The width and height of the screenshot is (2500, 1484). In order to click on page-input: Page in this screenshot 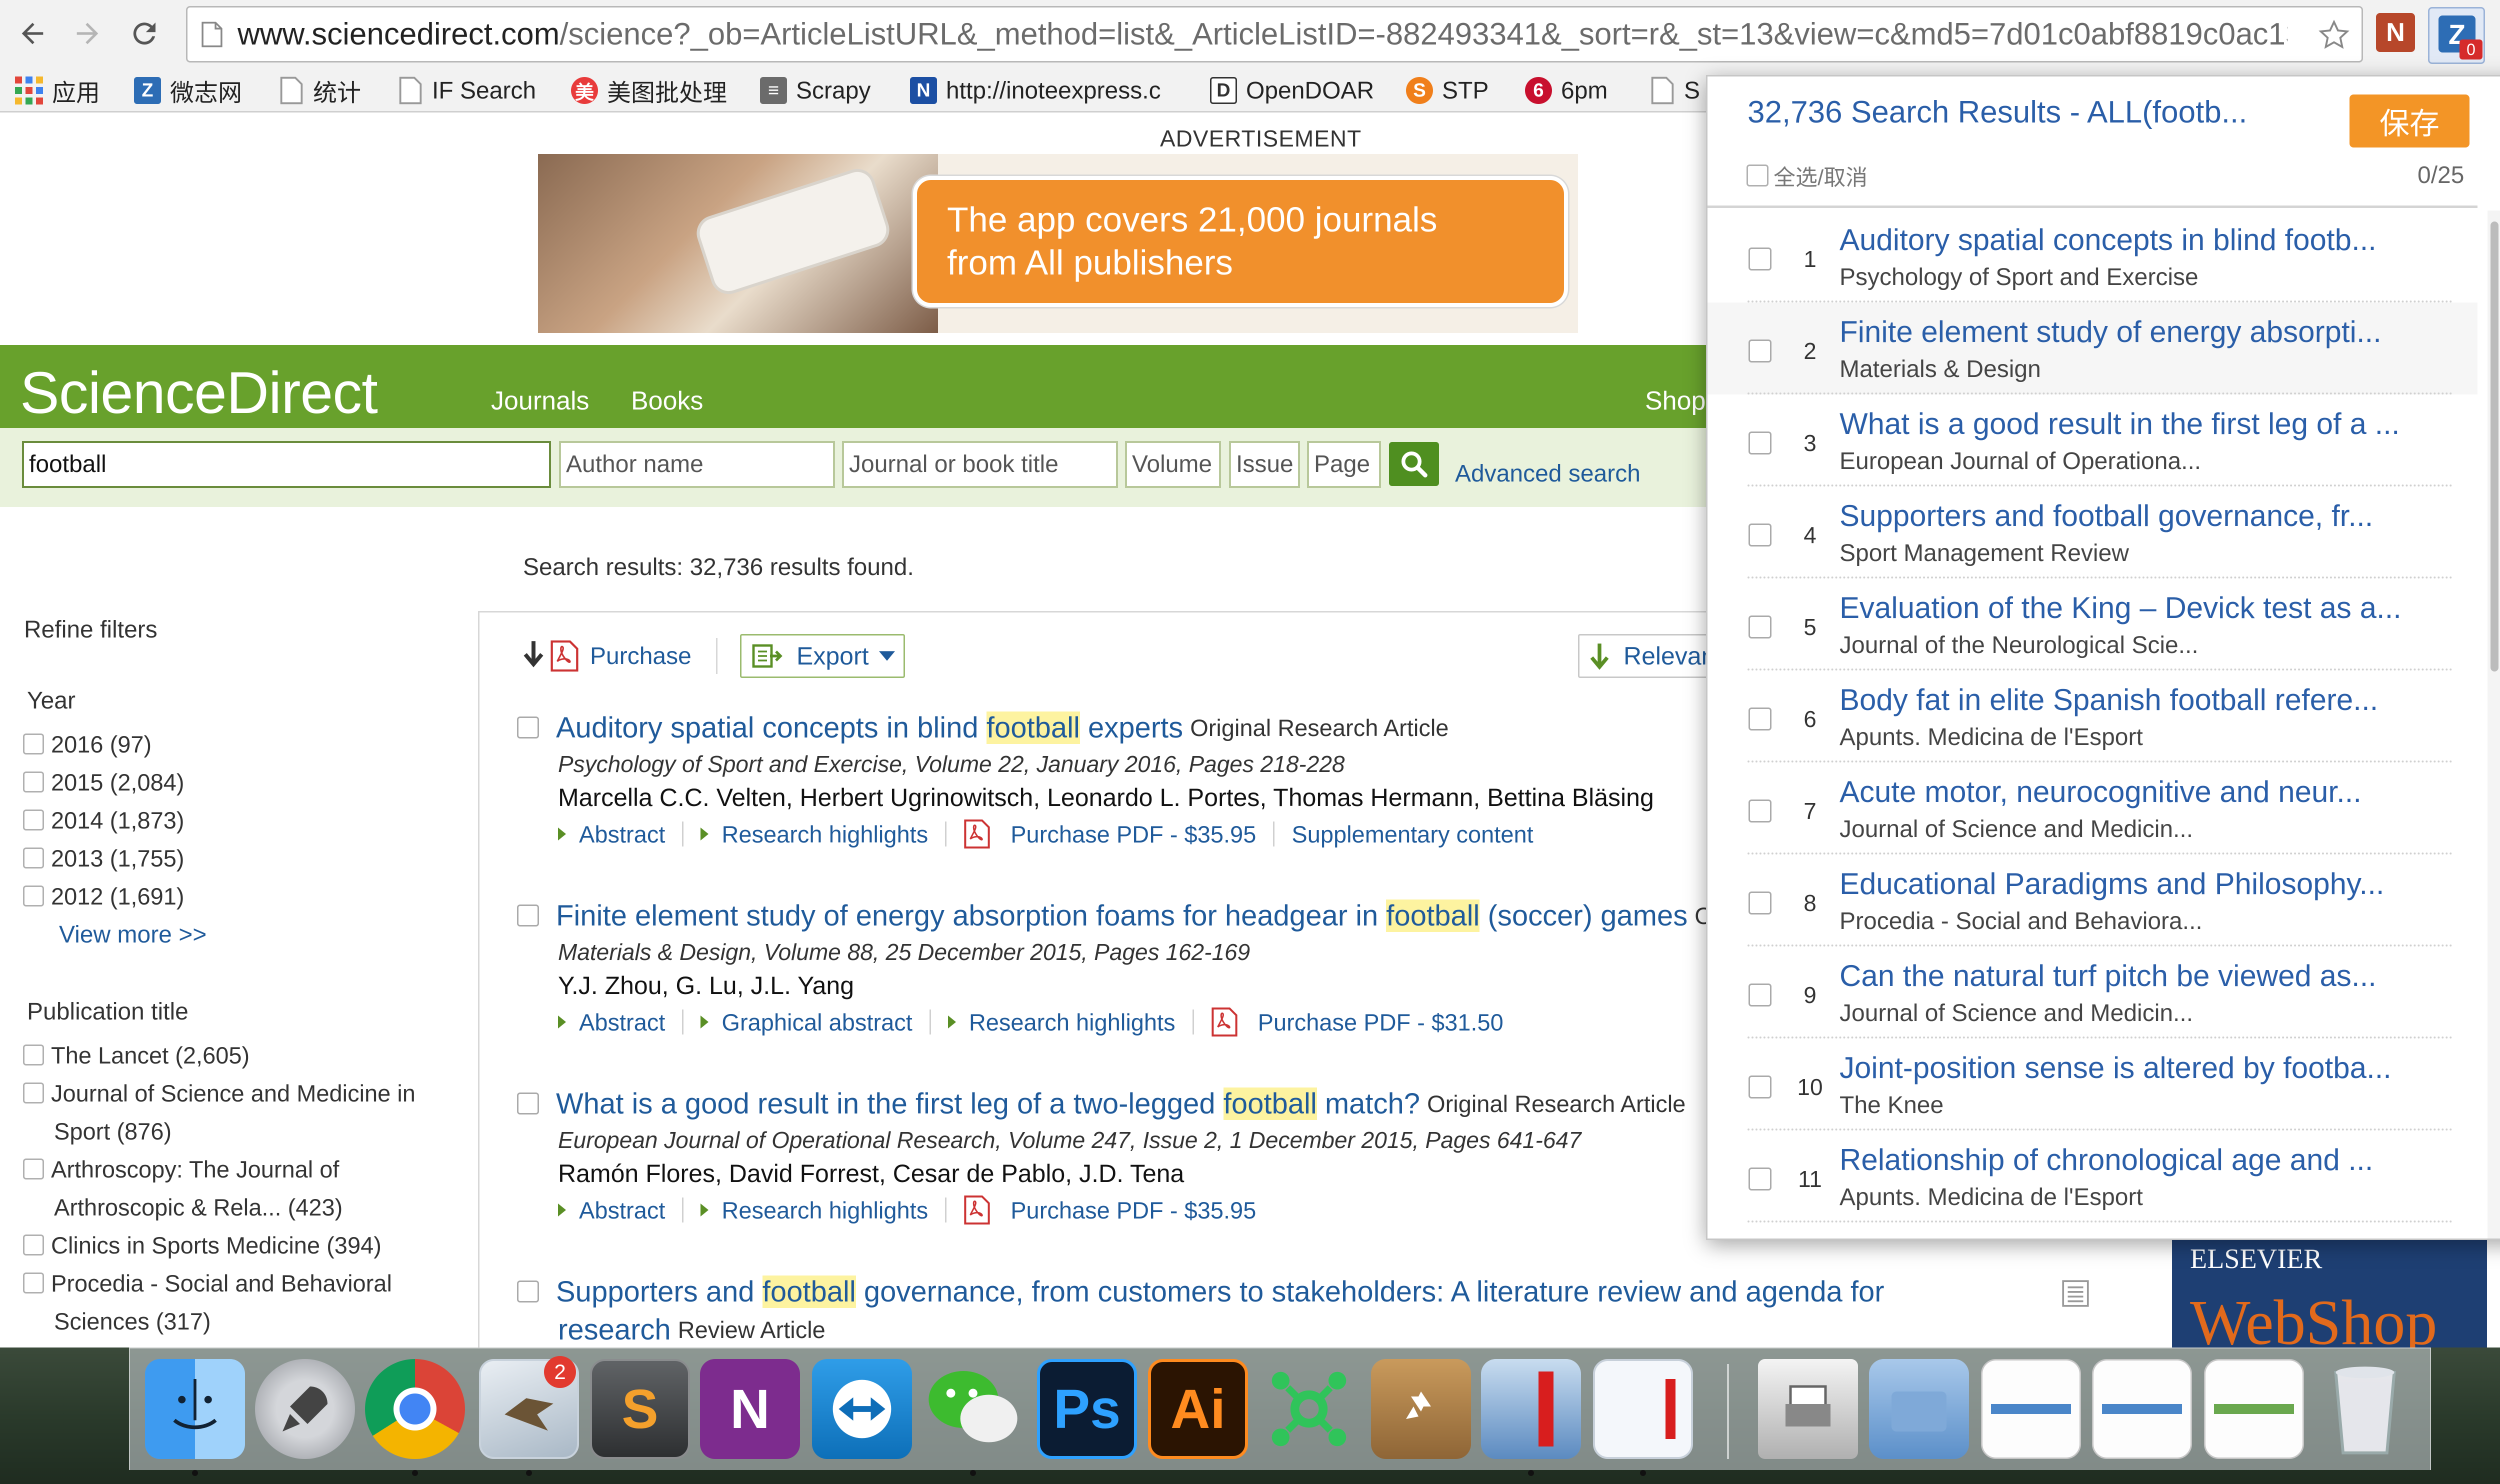, I will do `click(1344, 464)`.